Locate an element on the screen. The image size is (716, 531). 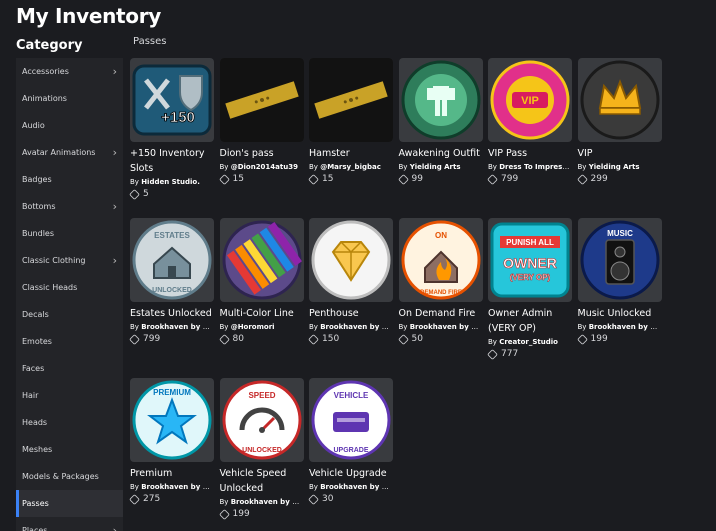
inventory-item-card: VIP VIP Pass By Dress To Impress ... 799 is located at coordinates (529, 121).